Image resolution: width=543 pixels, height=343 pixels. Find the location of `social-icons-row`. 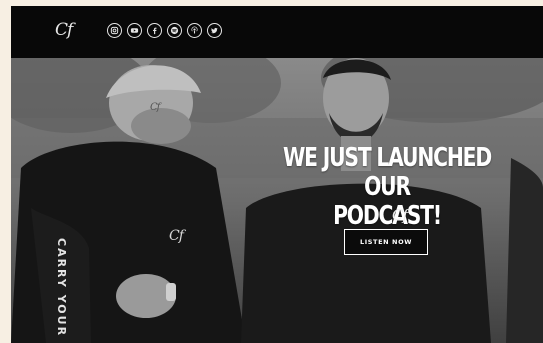

social-icons-row is located at coordinates (164, 30).